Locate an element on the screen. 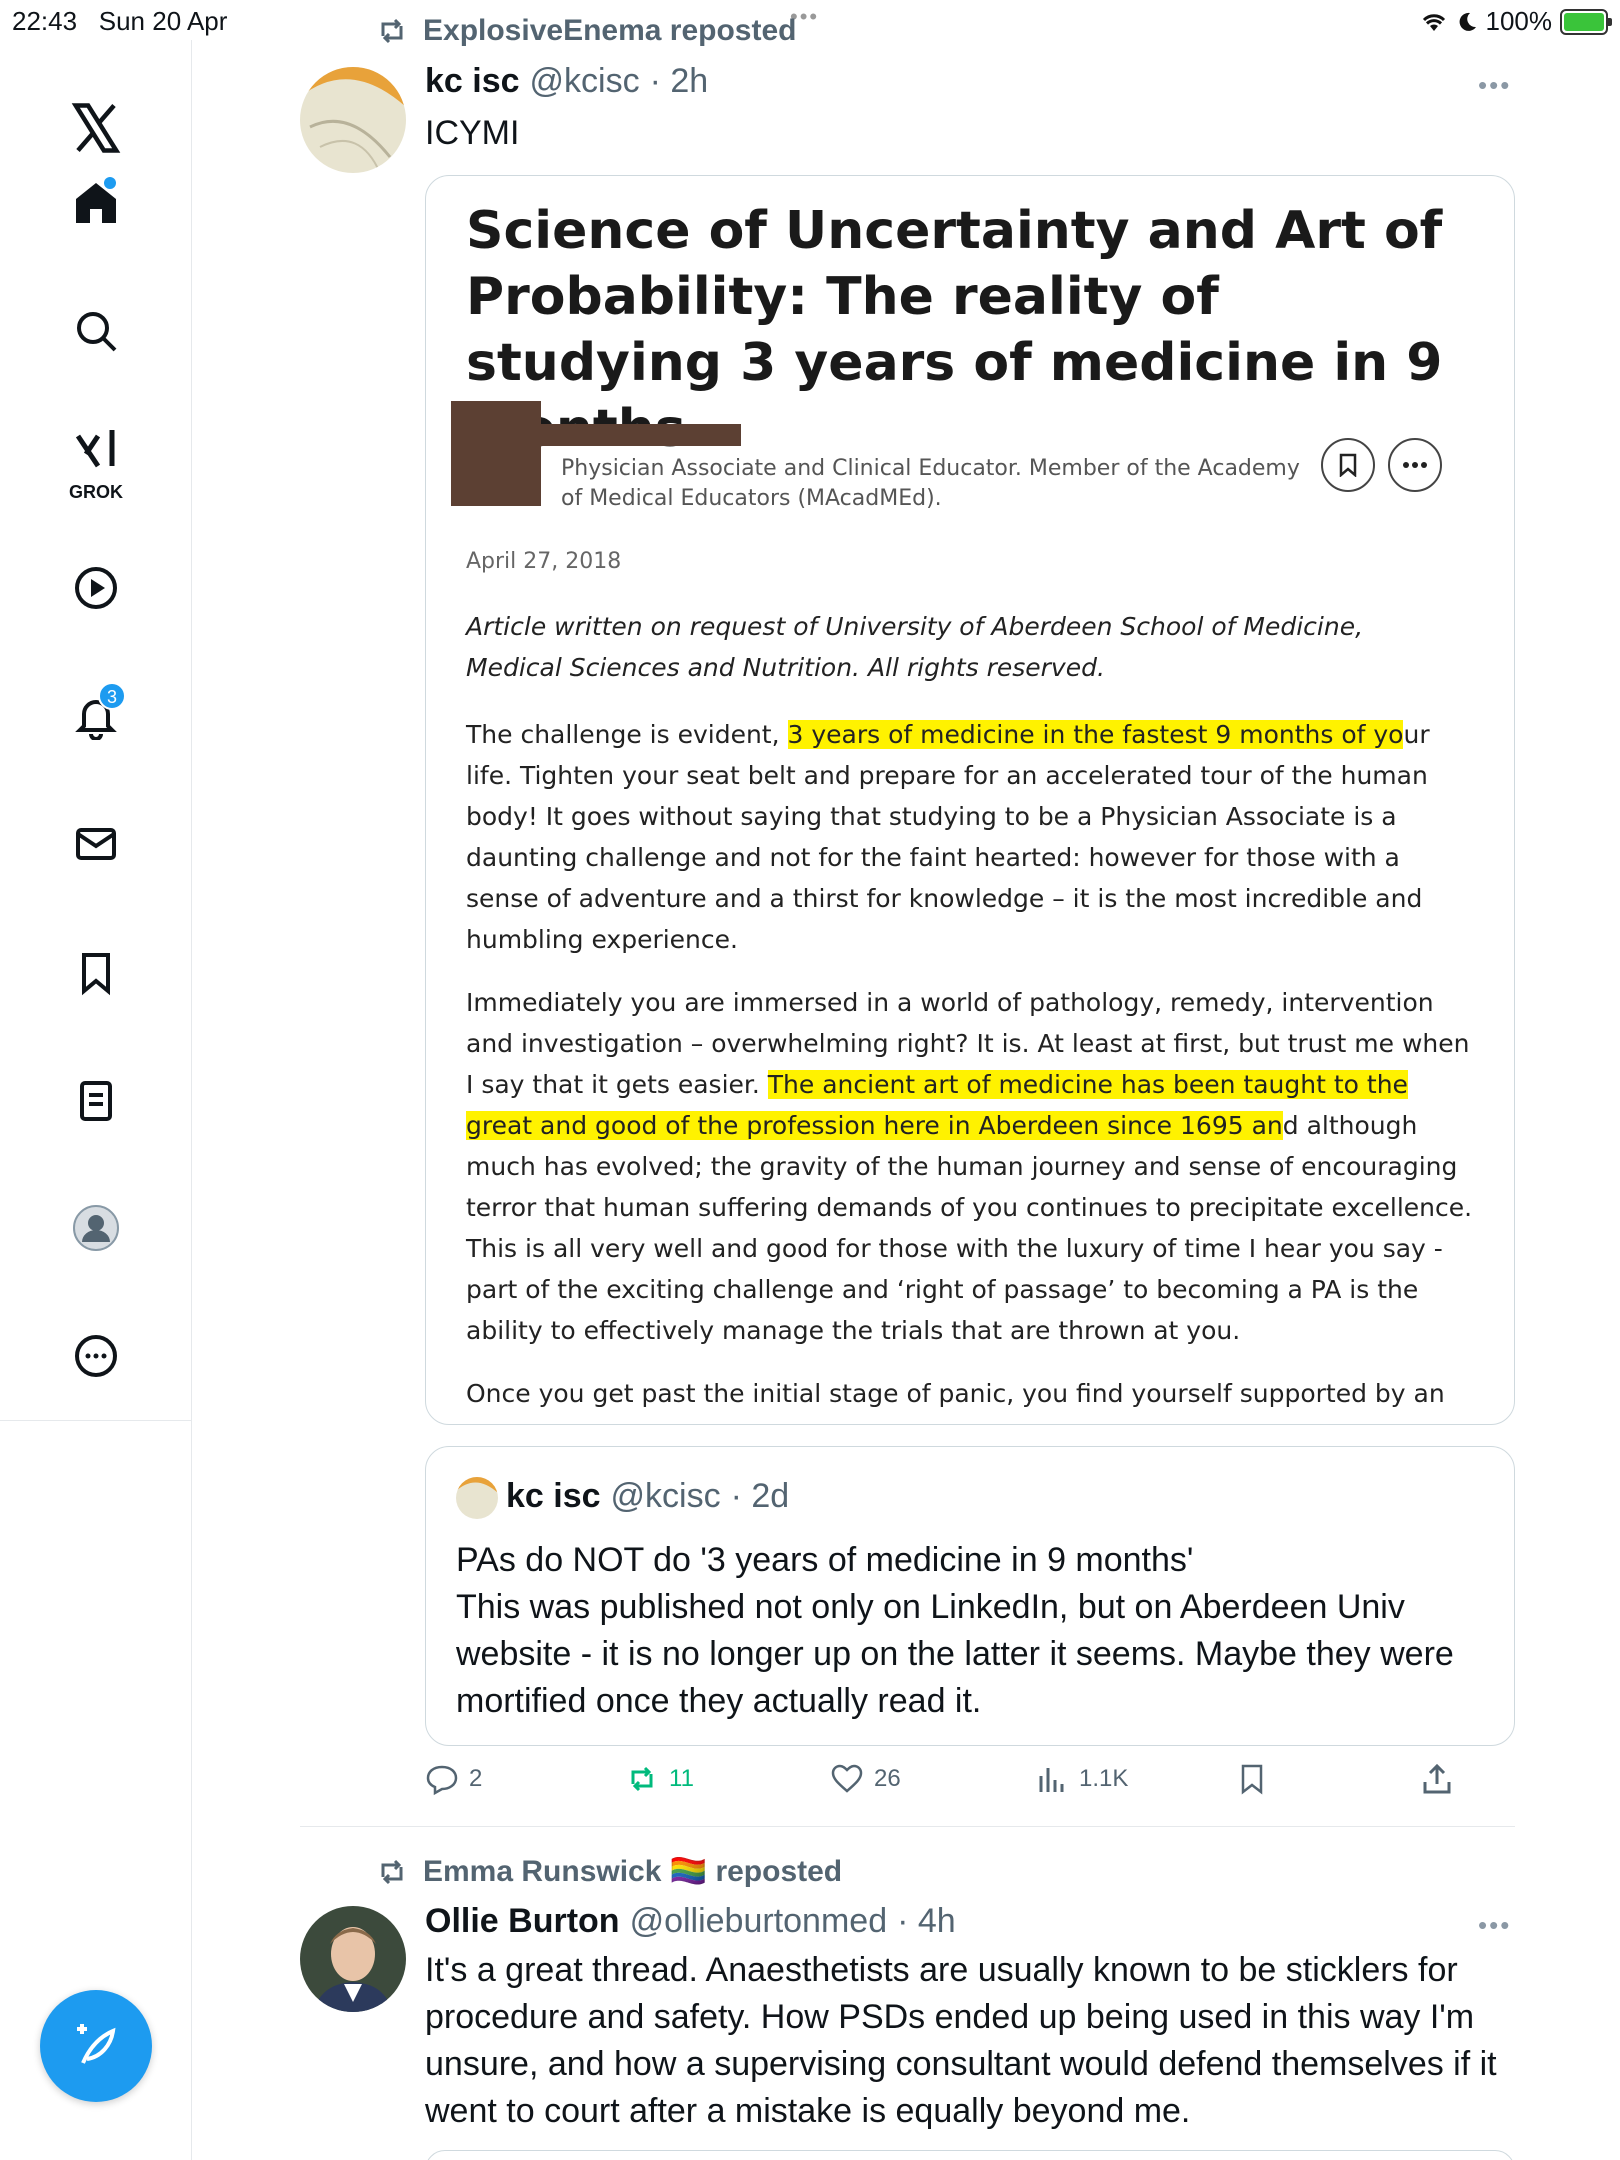 Image resolution: width=1620 pixels, height=2160 pixels. share-button is located at coordinates (1437, 1779).